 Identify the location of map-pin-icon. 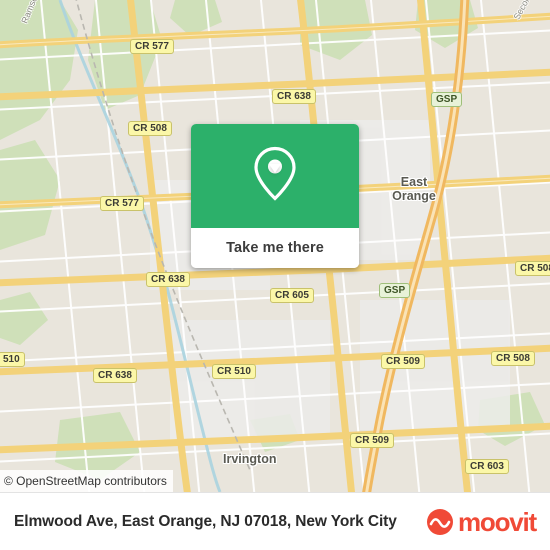
(275, 176).